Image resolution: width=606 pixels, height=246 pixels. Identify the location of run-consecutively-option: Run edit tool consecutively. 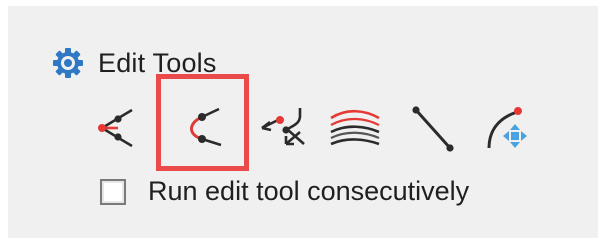
(284, 191).